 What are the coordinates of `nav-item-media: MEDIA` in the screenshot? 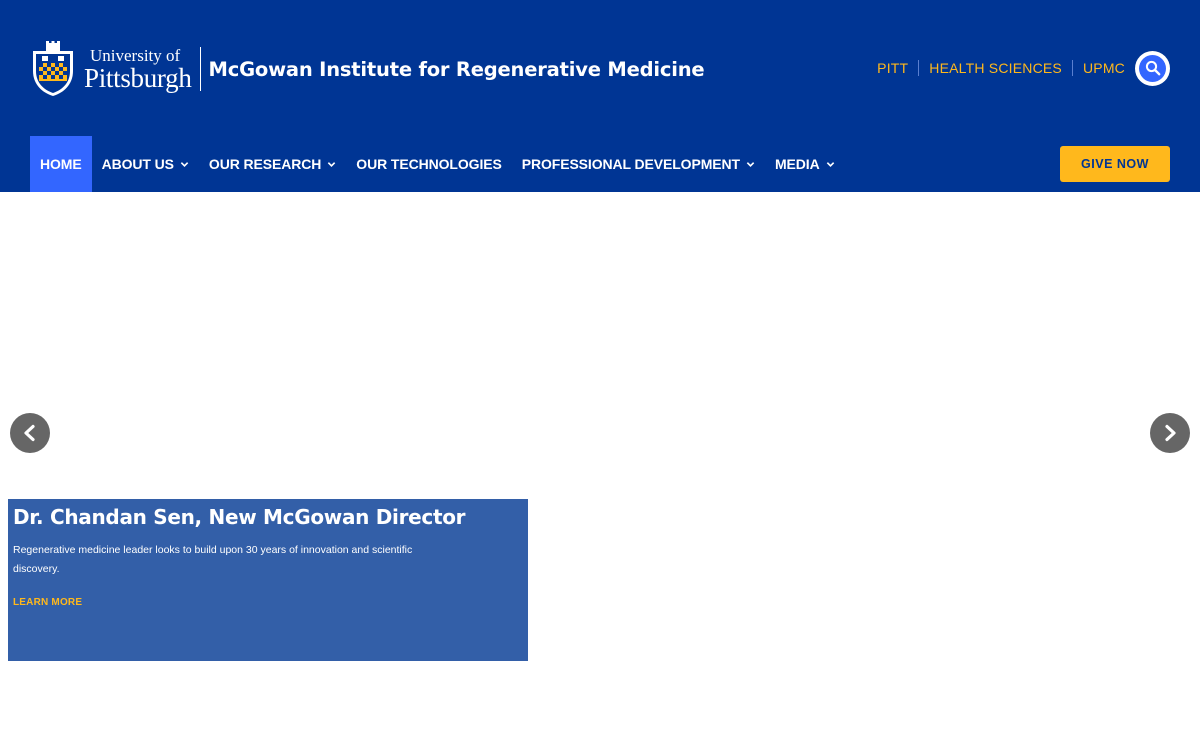 It's located at (805, 164).